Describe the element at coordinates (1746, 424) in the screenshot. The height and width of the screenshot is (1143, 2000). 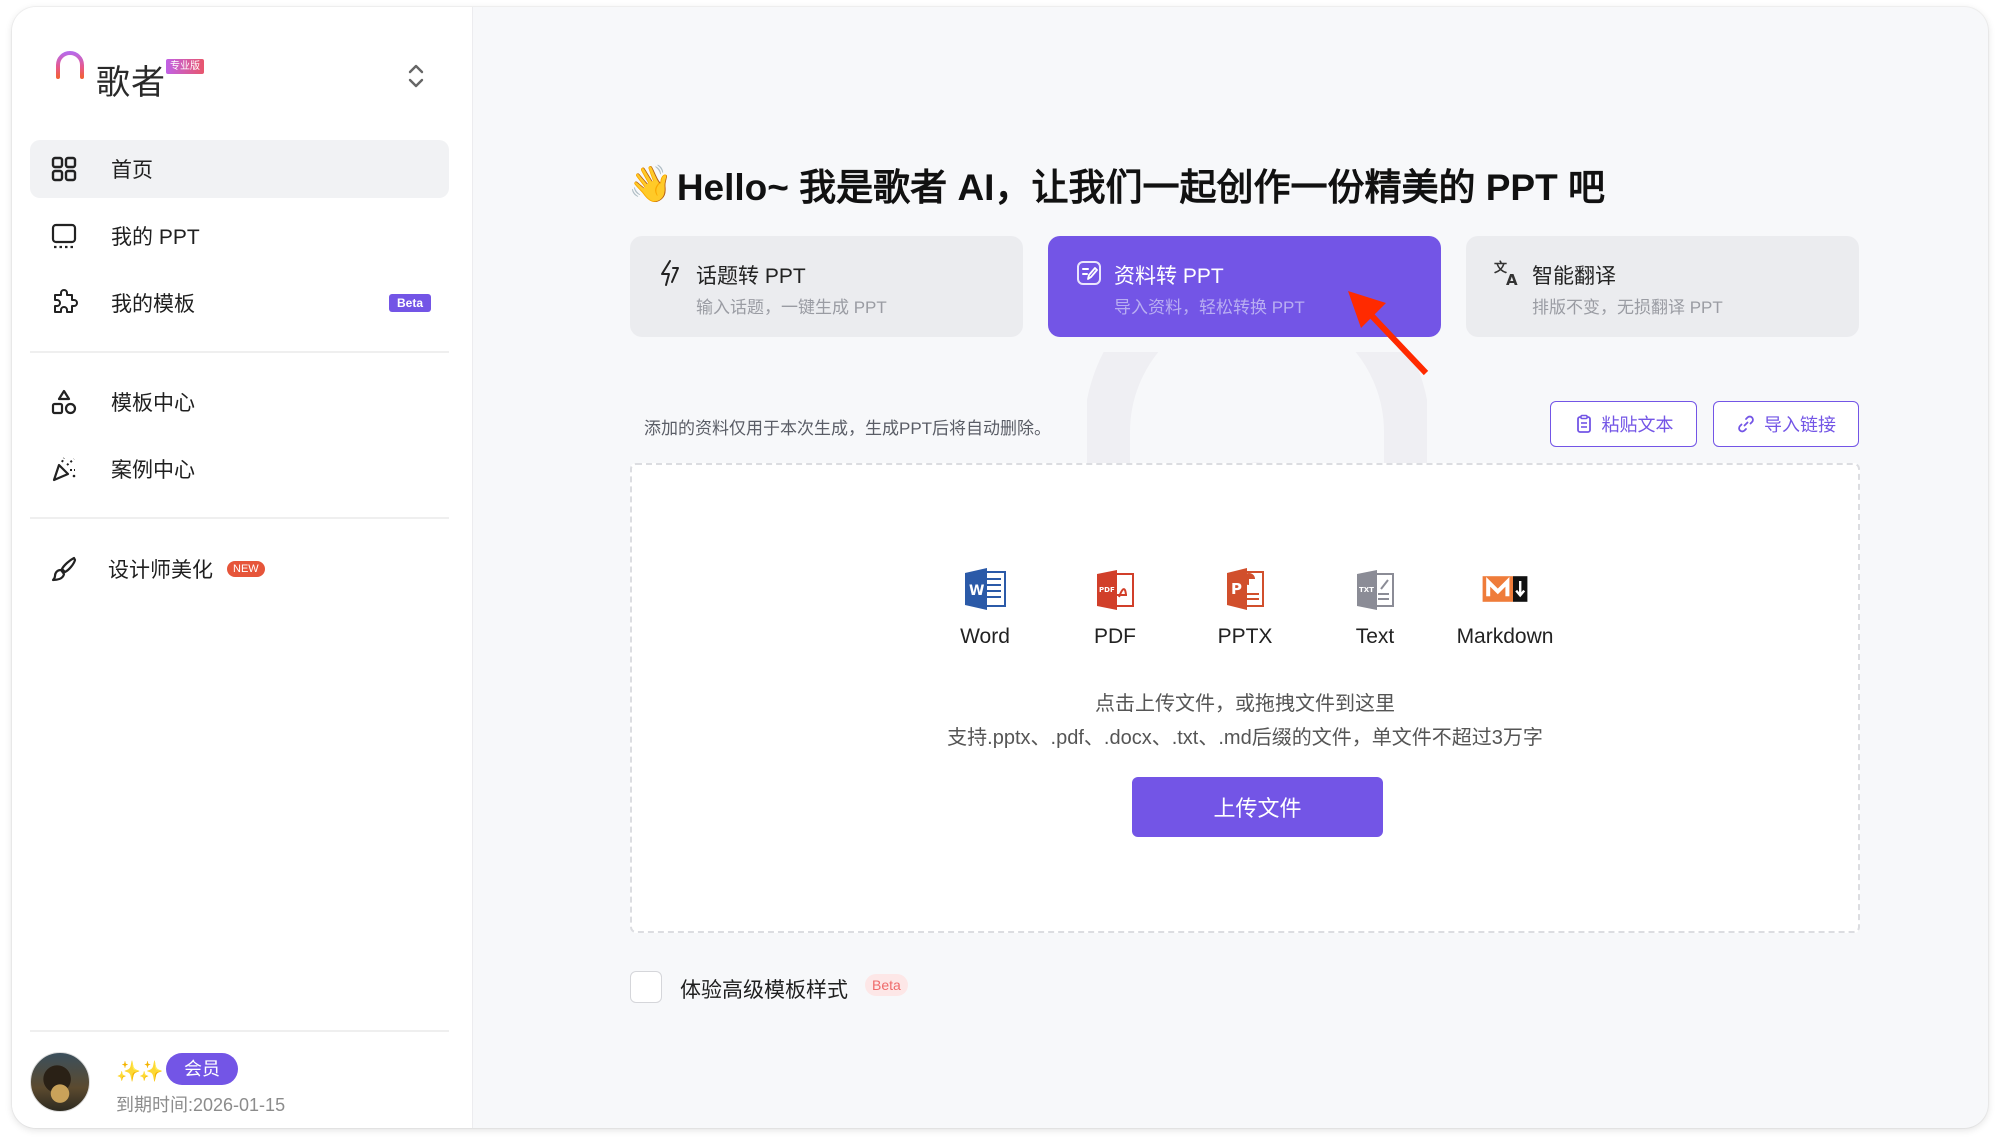
I see `link-icon` at that location.